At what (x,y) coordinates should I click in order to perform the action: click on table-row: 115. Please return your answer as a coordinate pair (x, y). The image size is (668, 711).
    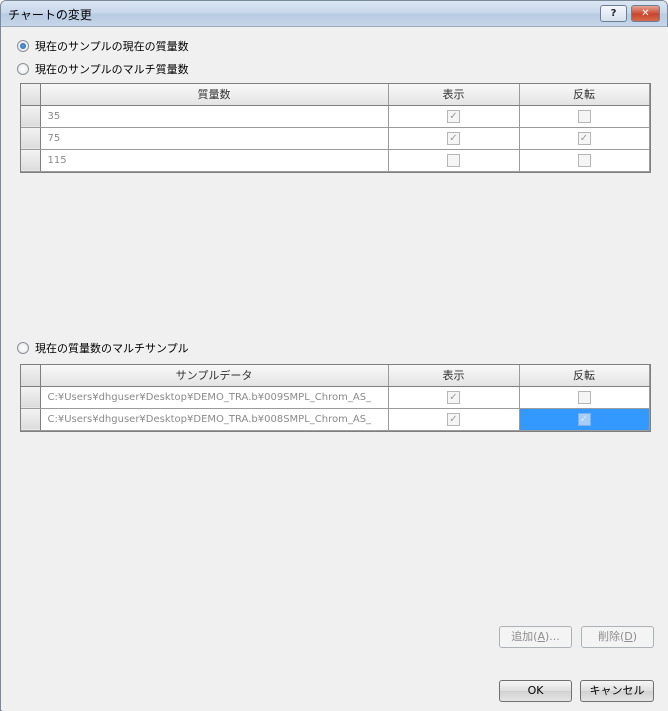
    Looking at the image, I should click on (335, 160).